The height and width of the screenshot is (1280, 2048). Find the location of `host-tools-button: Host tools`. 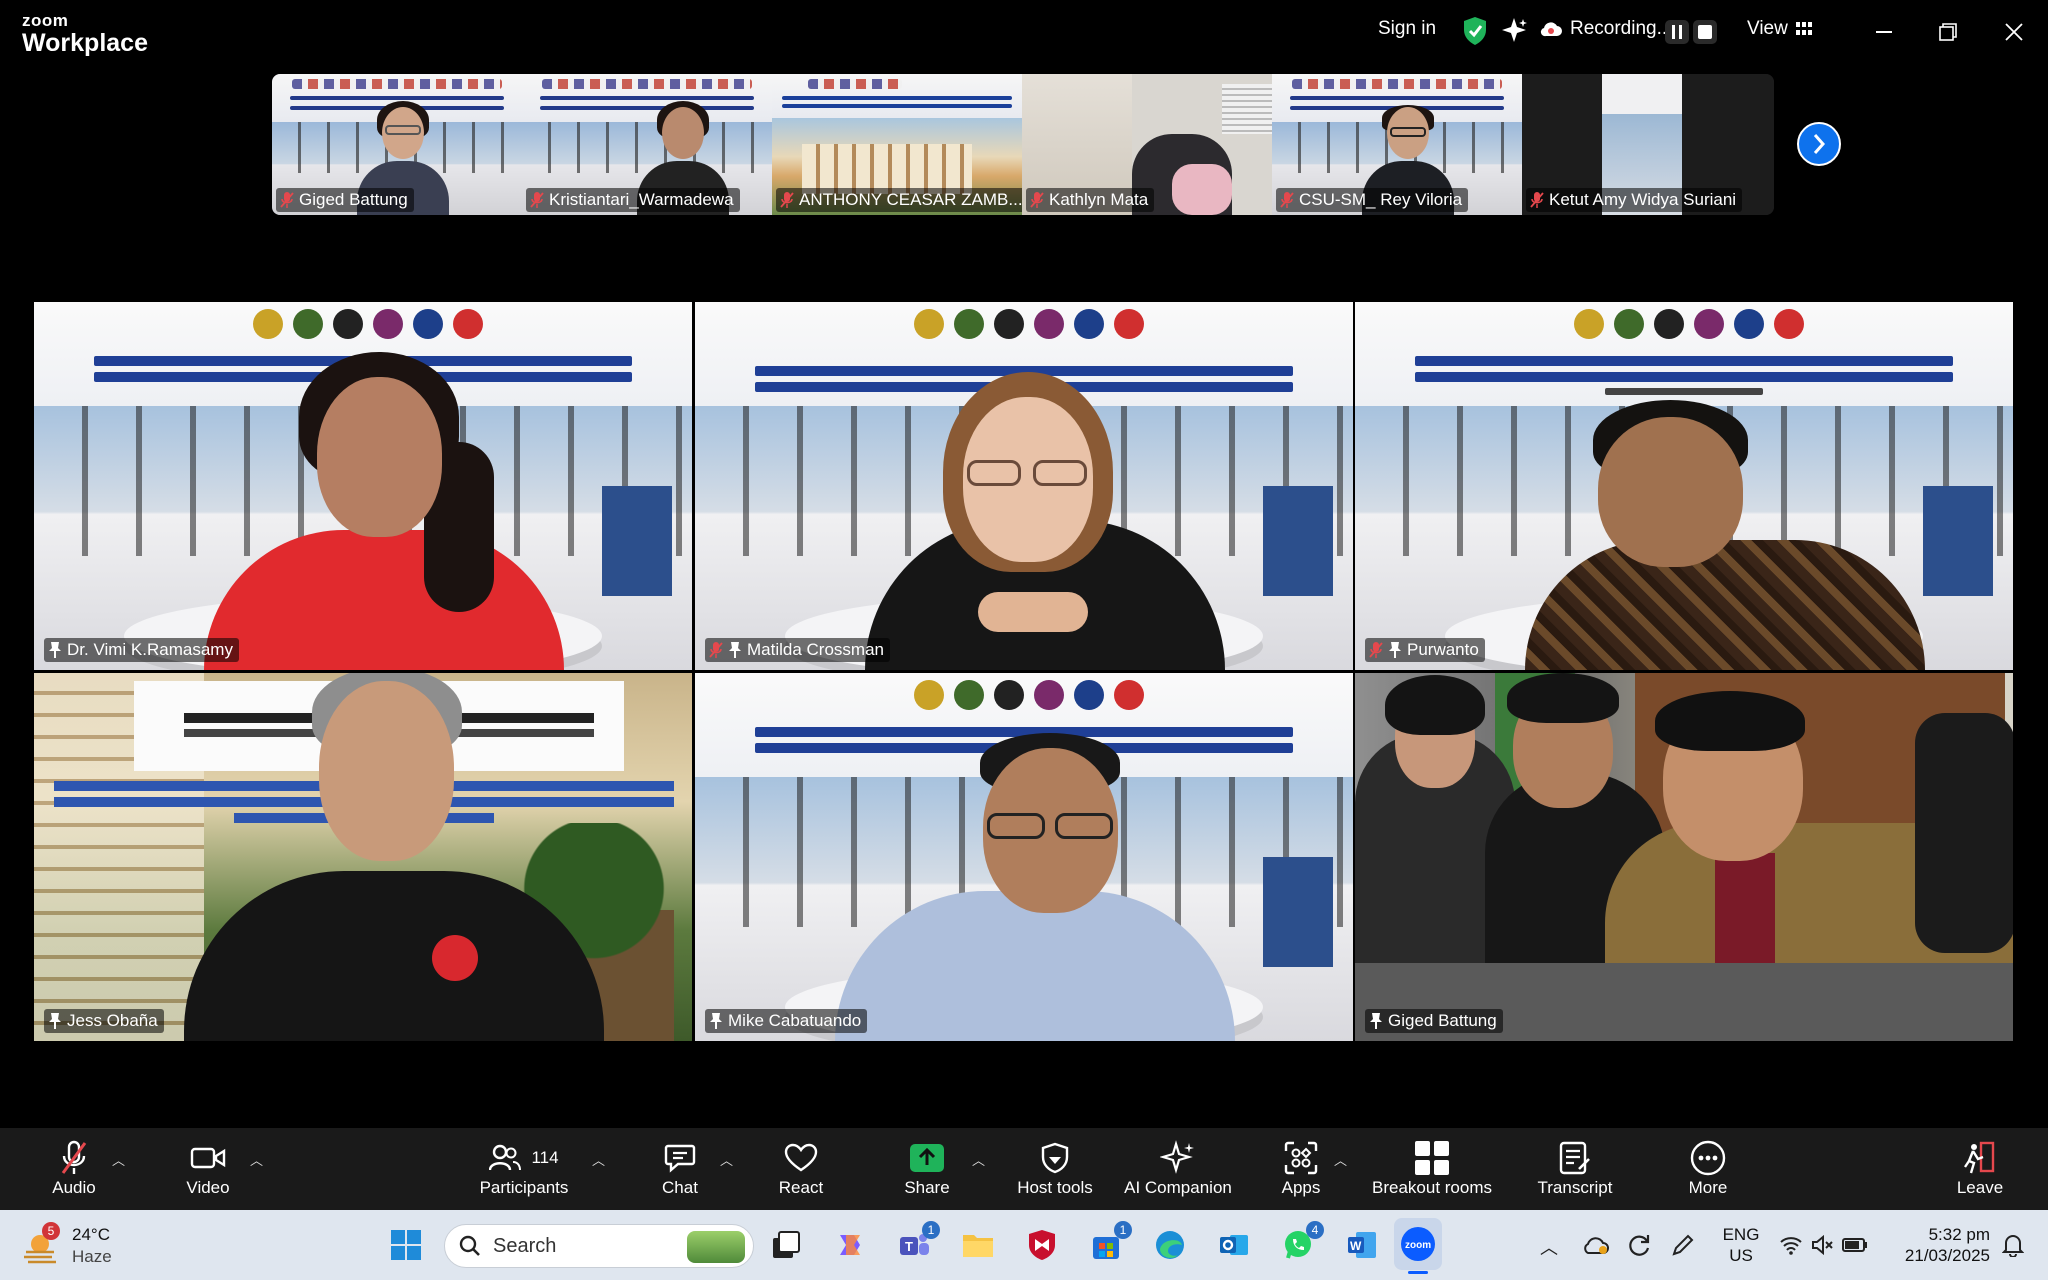

host-tools-button: Host tools is located at coordinates (1055, 1172).